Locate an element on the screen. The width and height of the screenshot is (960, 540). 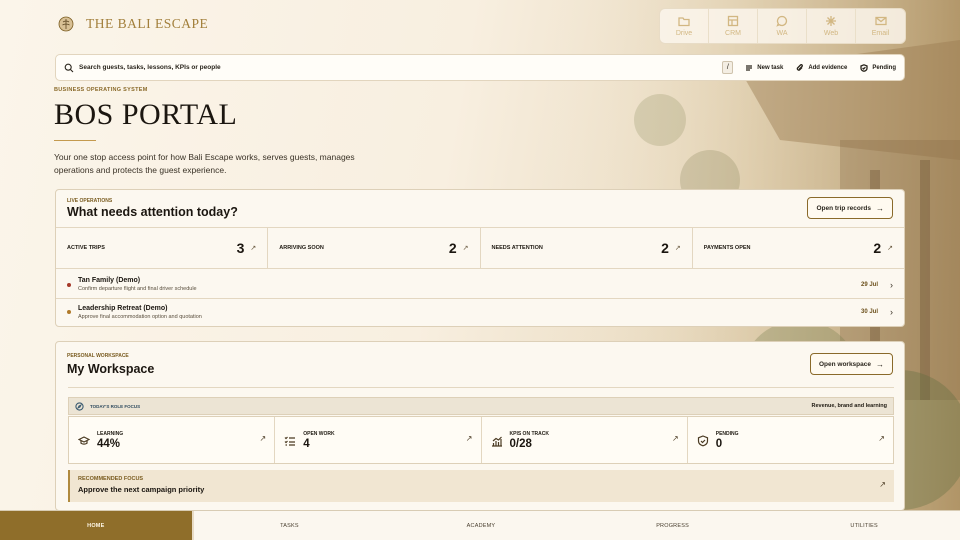
pending-button: Pending is located at coordinates (878, 67).